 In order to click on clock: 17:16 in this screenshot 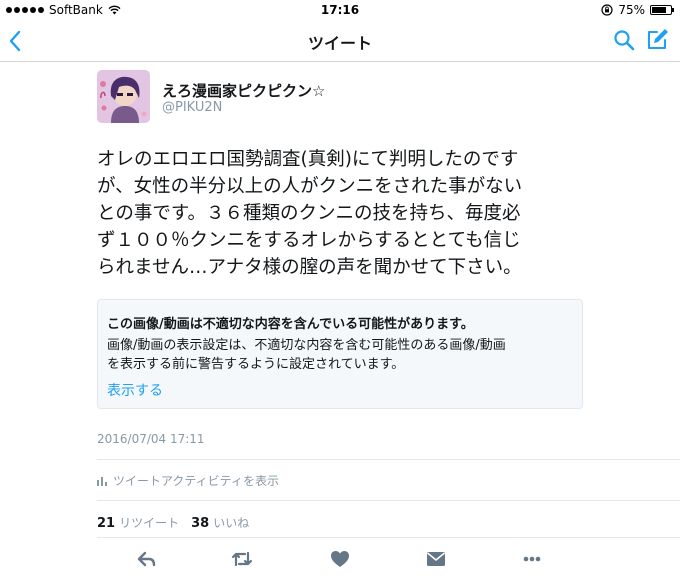, I will do `click(340, 10)`.